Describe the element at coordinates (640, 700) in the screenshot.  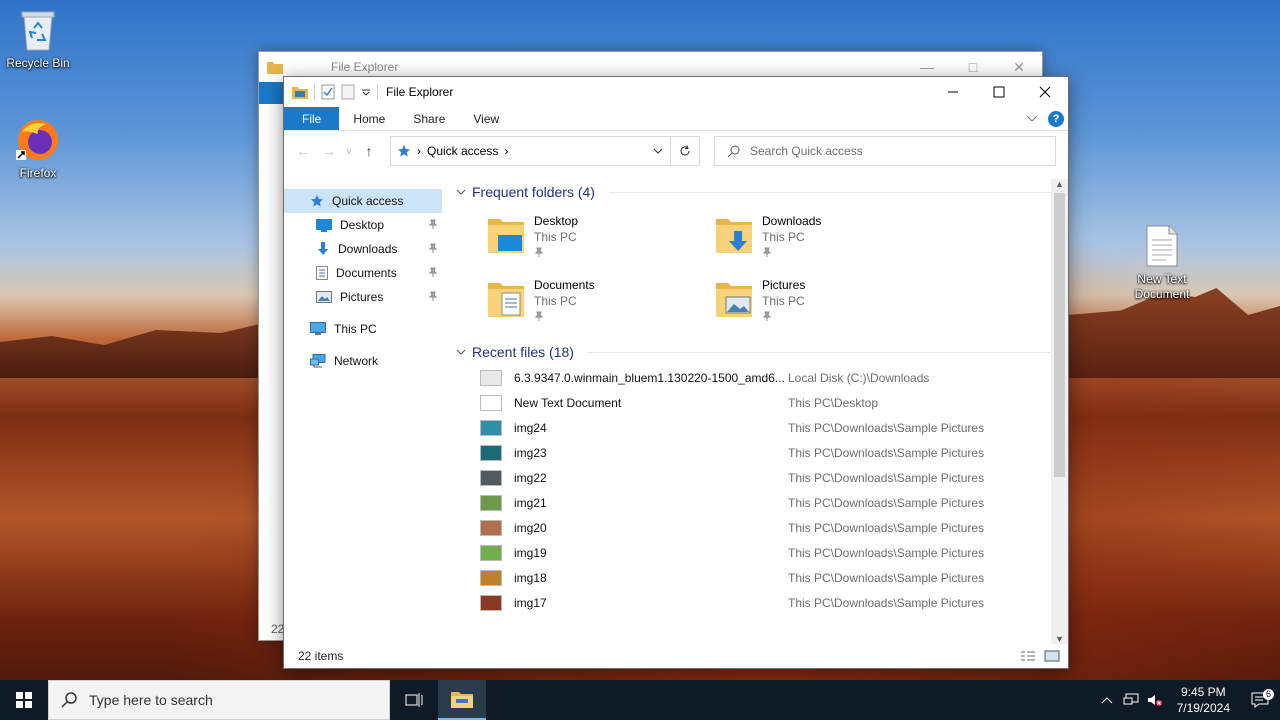
I see `taskbar: Type here to search 9:45 PM 7/19/2024 6` at that location.